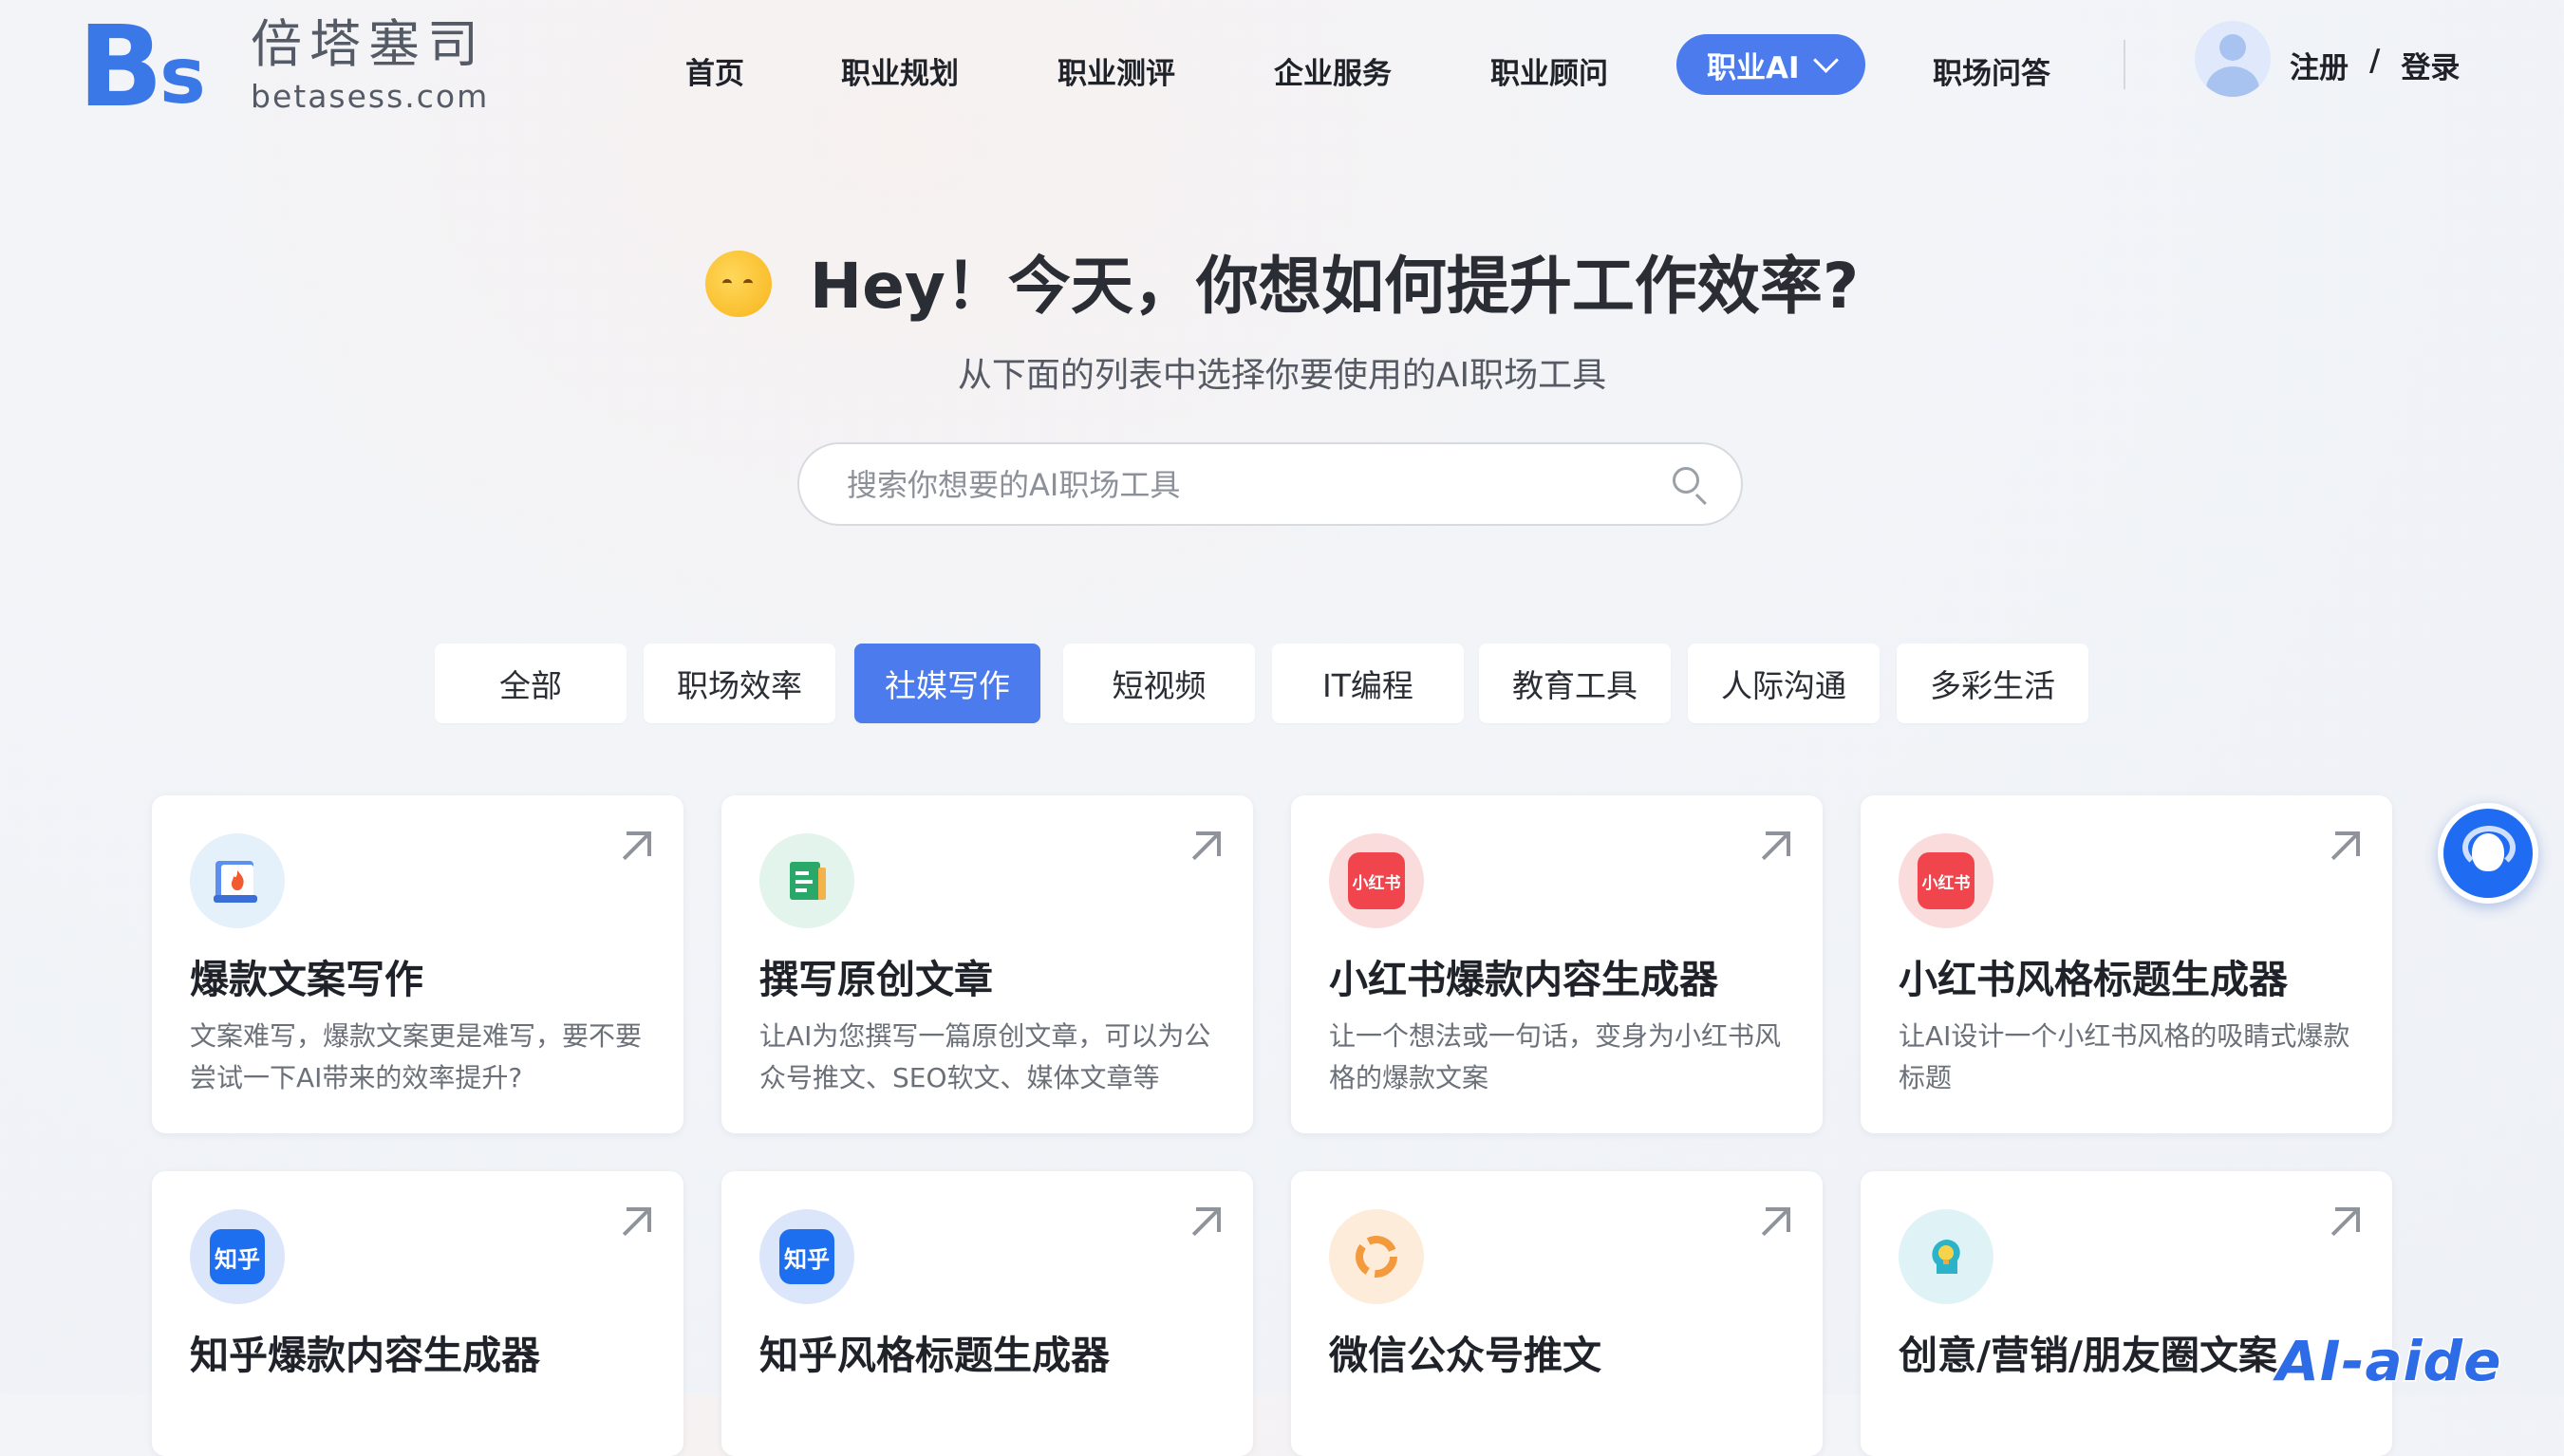 The width and height of the screenshot is (2564, 1456). What do you see at coordinates (947, 683) in the screenshot?
I see `tab-social-media-writing: 社媒写作` at bounding box center [947, 683].